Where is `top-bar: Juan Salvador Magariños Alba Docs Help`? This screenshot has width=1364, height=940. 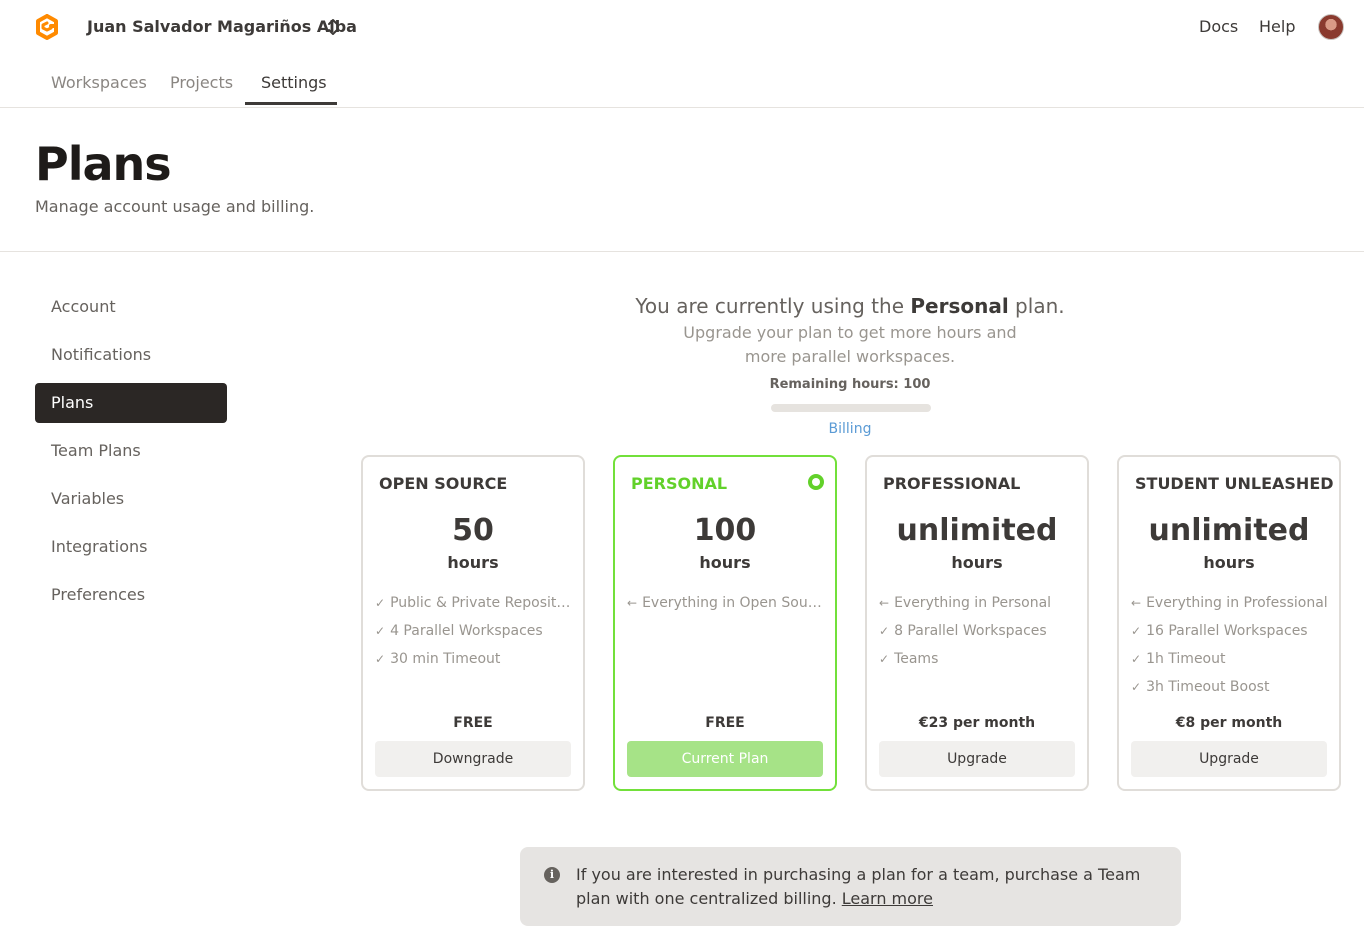
top-bar: Juan Salvador Magariños Alba Docs Help is located at coordinates (682, 28).